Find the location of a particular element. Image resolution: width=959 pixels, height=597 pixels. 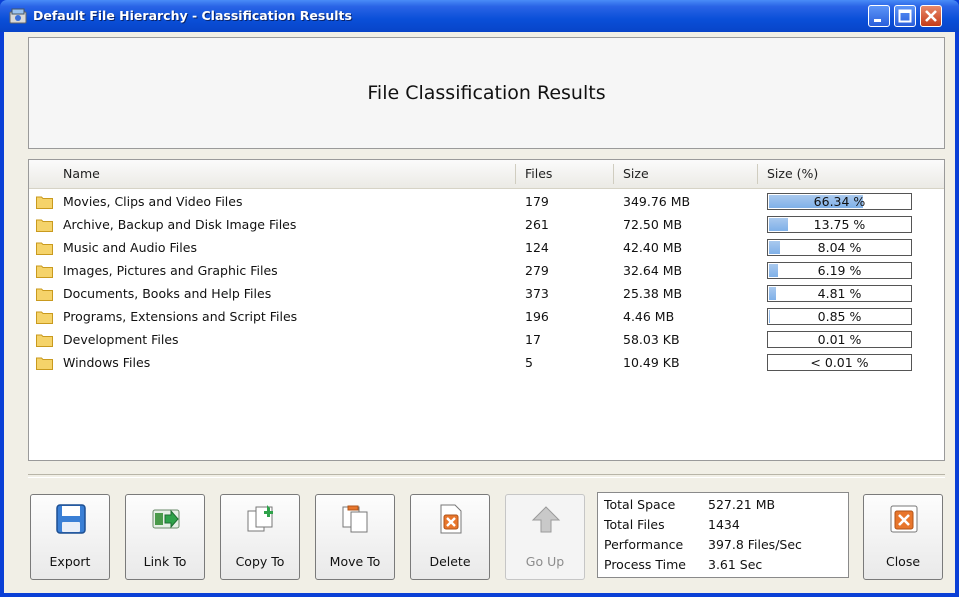

row-files: 196 is located at coordinates (537, 316).